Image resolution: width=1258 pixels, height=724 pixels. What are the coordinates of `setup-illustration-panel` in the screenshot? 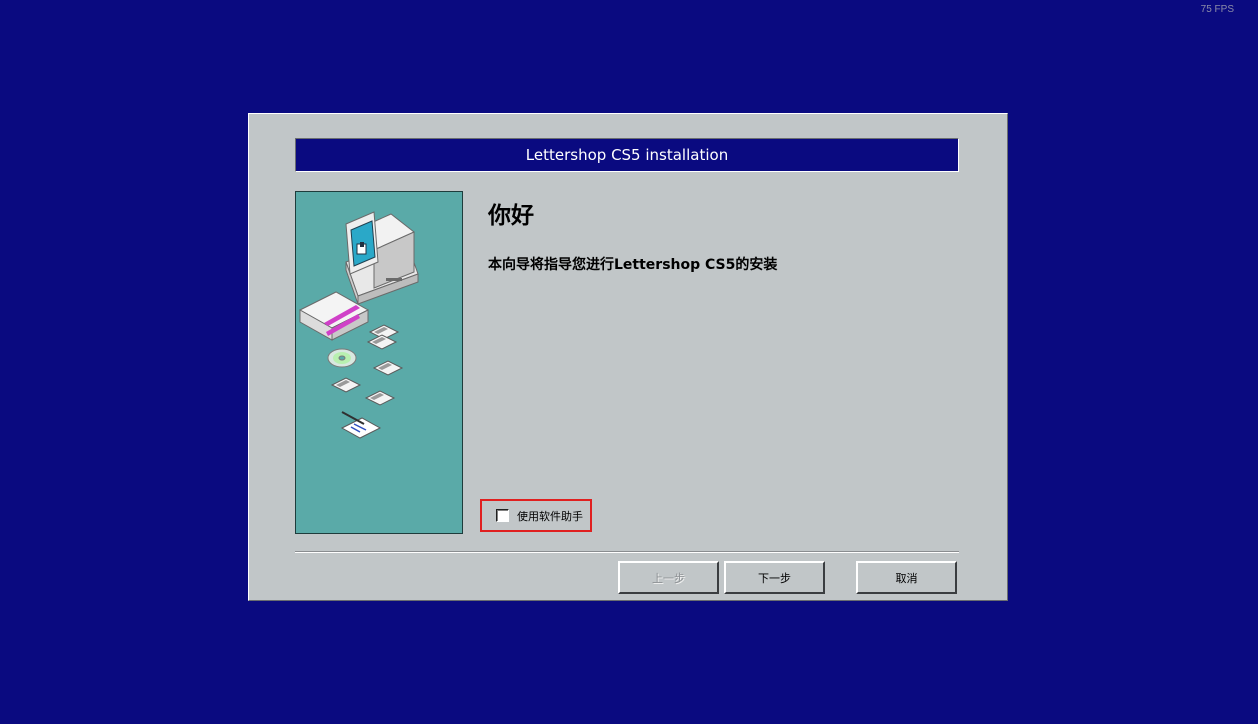 It's located at (379, 362).